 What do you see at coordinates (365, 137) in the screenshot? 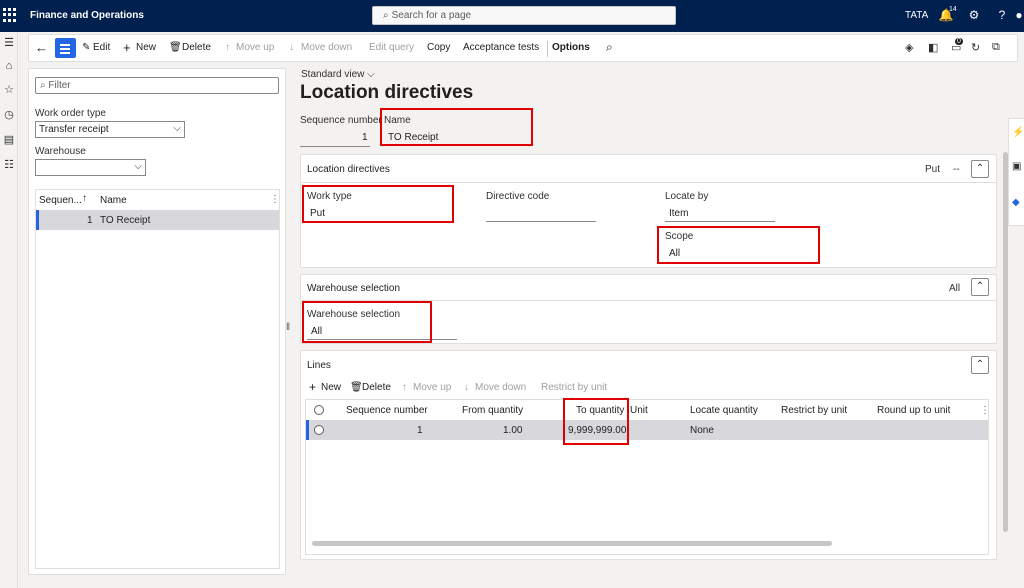
I see `sequence-number-field: 1` at bounding box center [365, 137].